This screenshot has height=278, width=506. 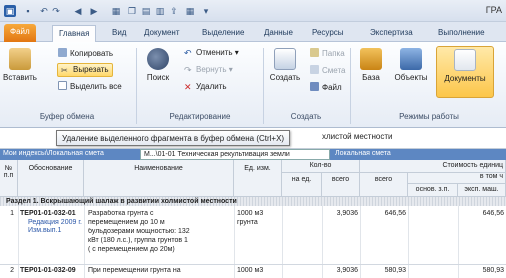 I want to click on folder-icon, so click(x=314, y=52).